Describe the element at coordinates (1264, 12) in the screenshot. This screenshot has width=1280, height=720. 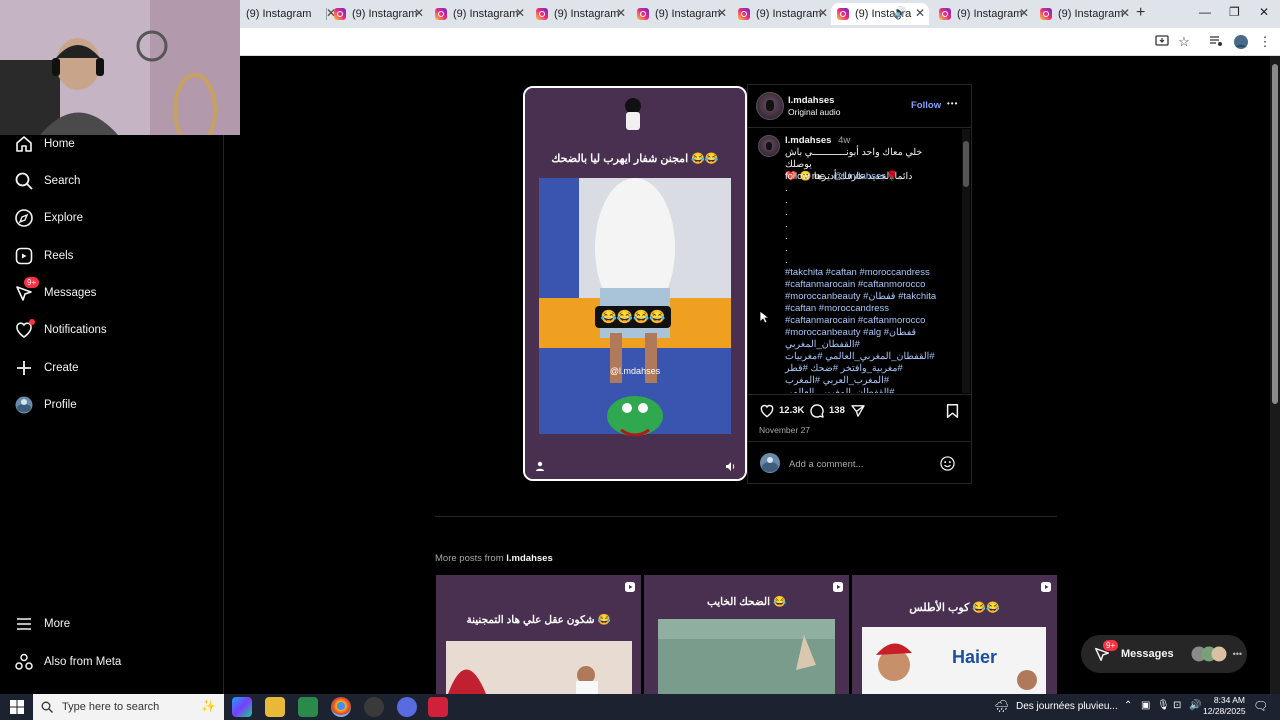
I see `close-window-button: ✕` at that location.